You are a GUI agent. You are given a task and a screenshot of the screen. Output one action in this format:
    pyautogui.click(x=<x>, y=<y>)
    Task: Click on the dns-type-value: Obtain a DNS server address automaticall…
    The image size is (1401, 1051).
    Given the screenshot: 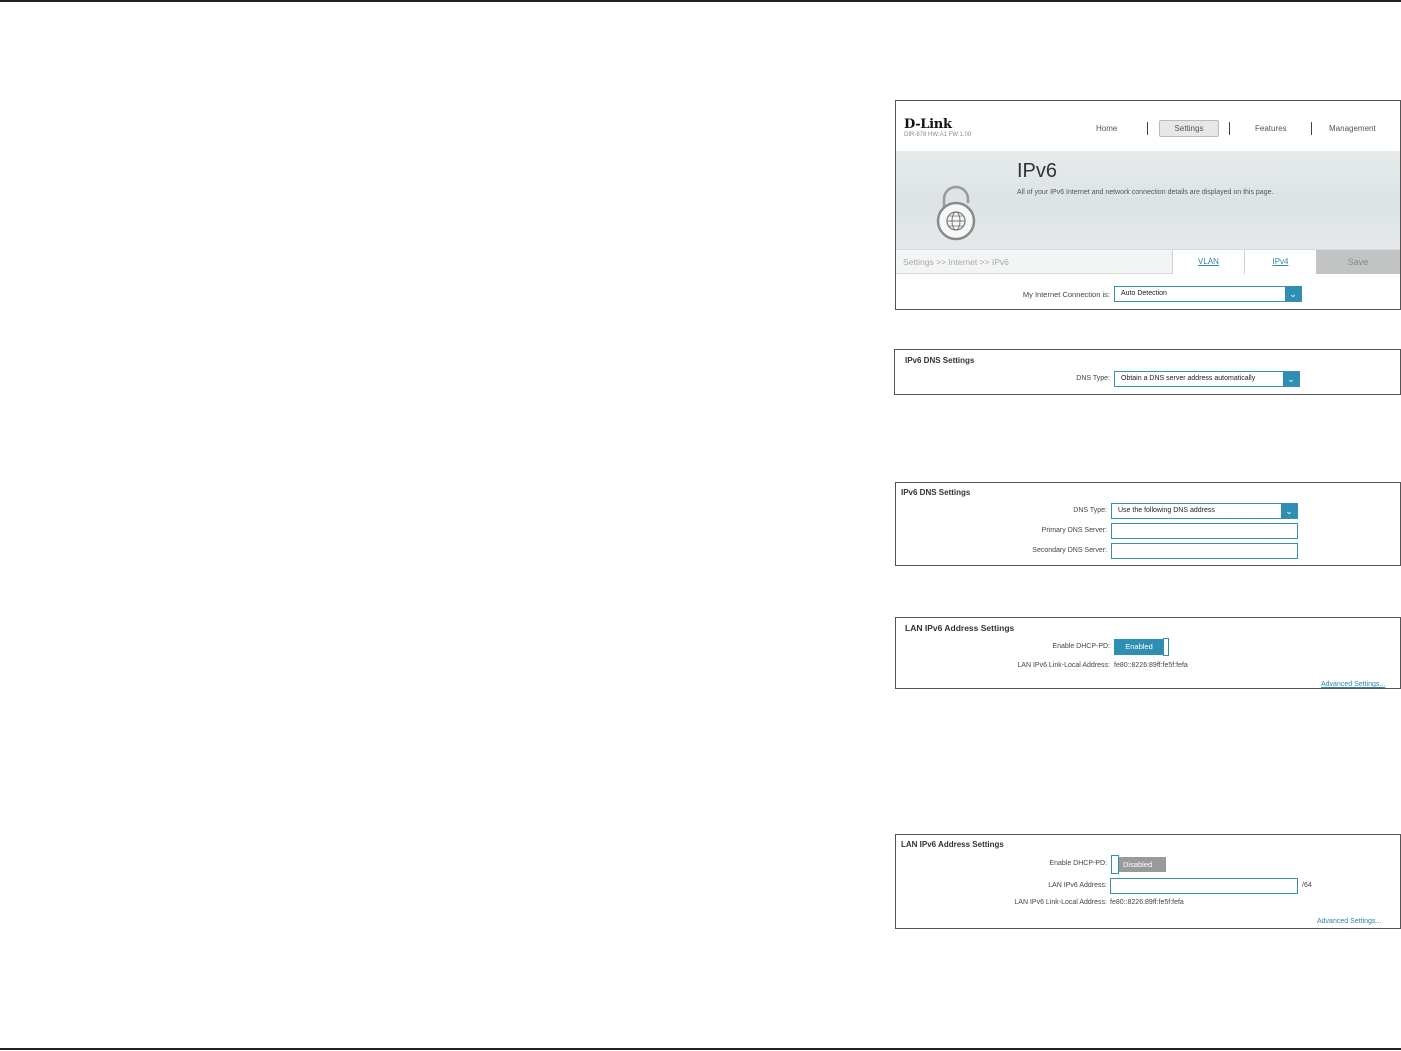 What is the action you would take?
    pyautogui.click(x=1188, y=378)
    